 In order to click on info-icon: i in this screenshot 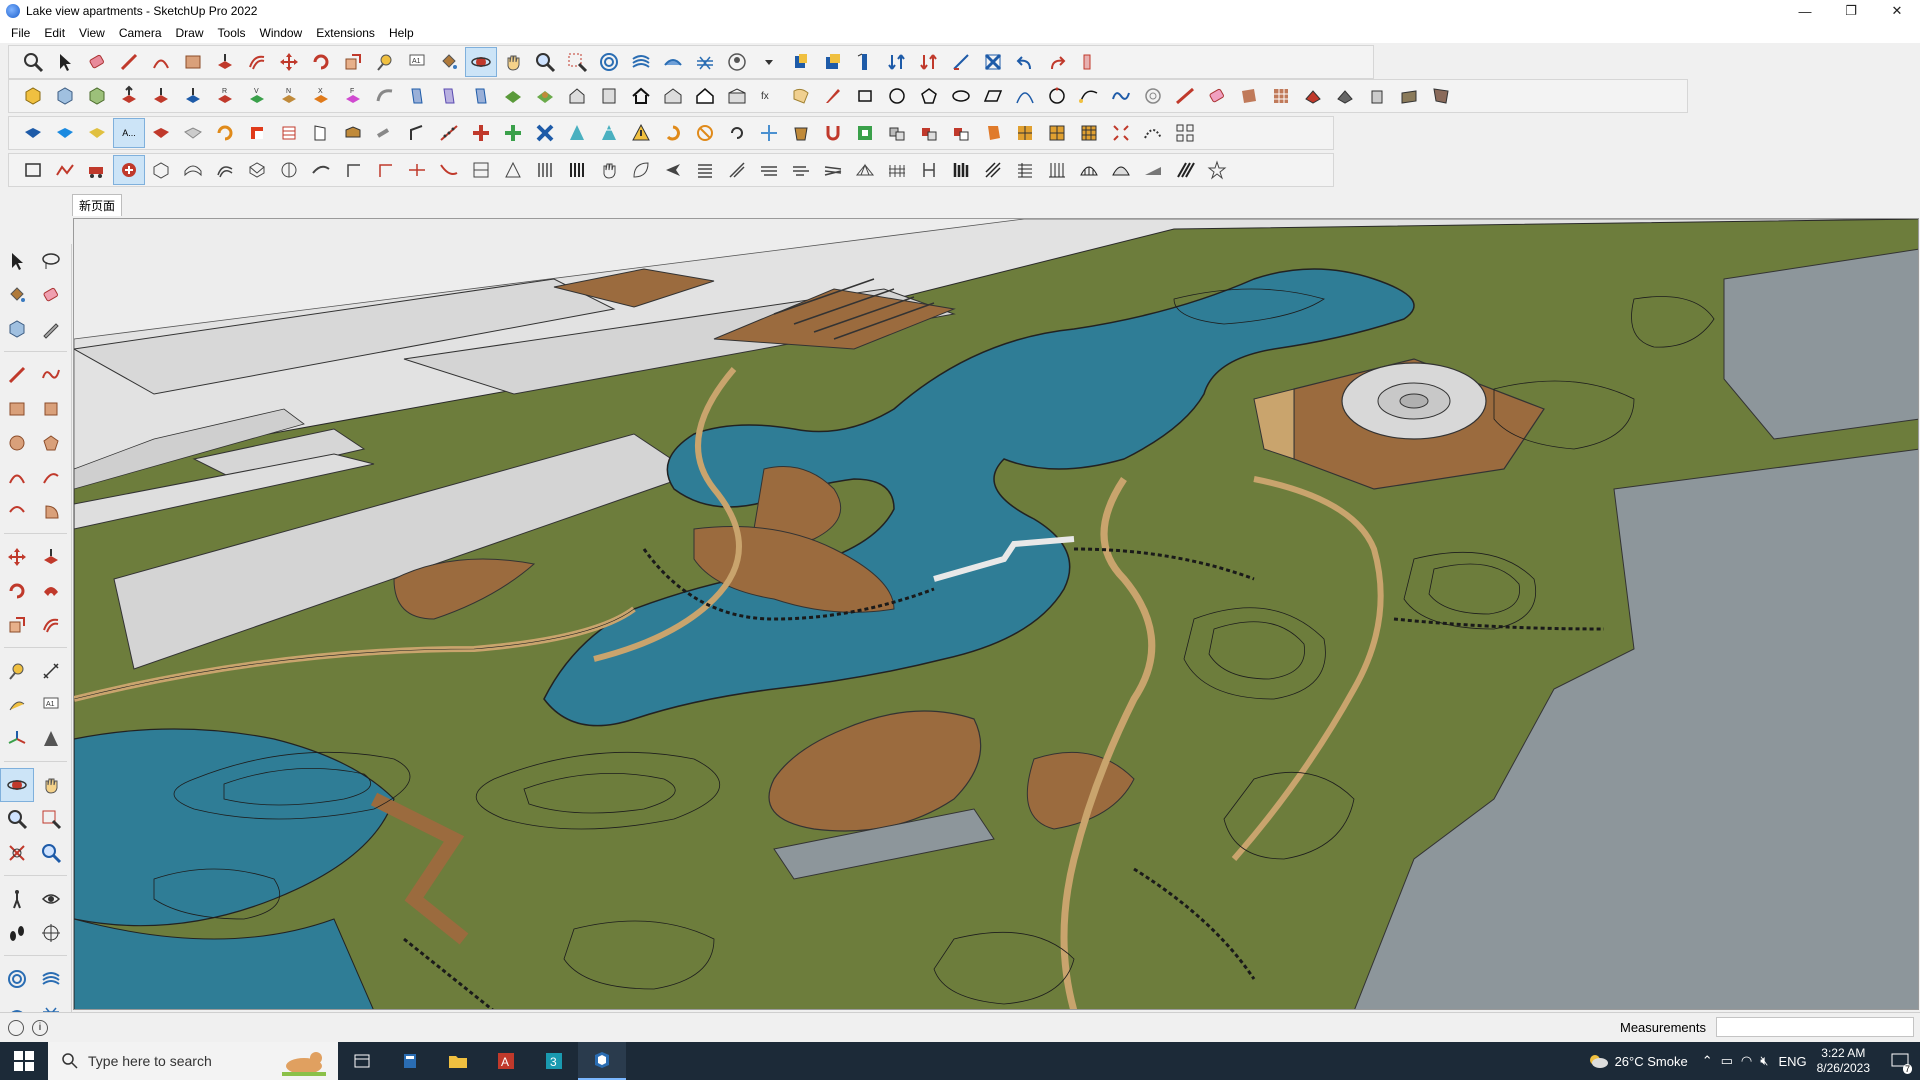, I will do `click(40, 1027)`.